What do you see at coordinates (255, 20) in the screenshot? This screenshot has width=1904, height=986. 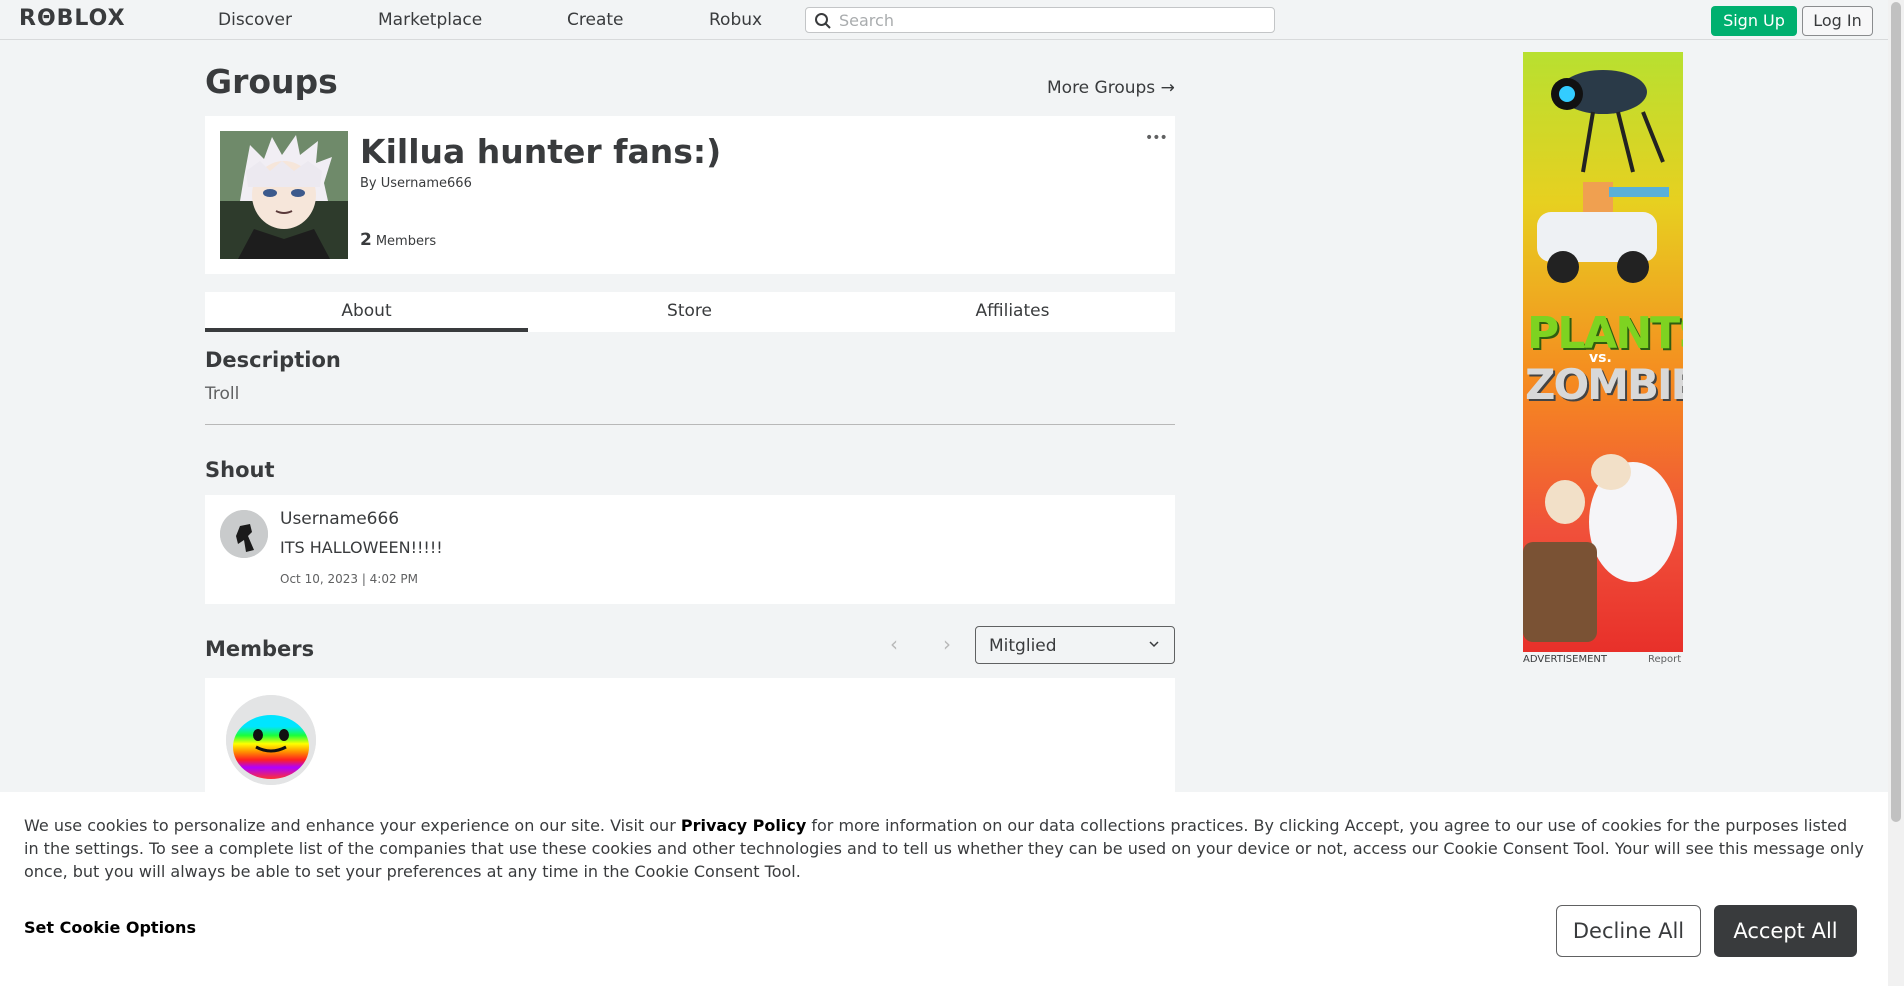 I see `nav-discover: Discover` at bounding box center [255, 20].